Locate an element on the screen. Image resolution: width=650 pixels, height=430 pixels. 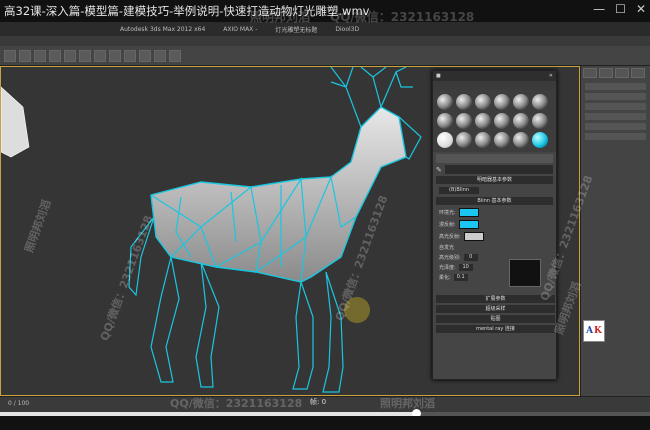
rollout-blinn-basic: Blinn 基本参数 is located at coordinates (494, 201).